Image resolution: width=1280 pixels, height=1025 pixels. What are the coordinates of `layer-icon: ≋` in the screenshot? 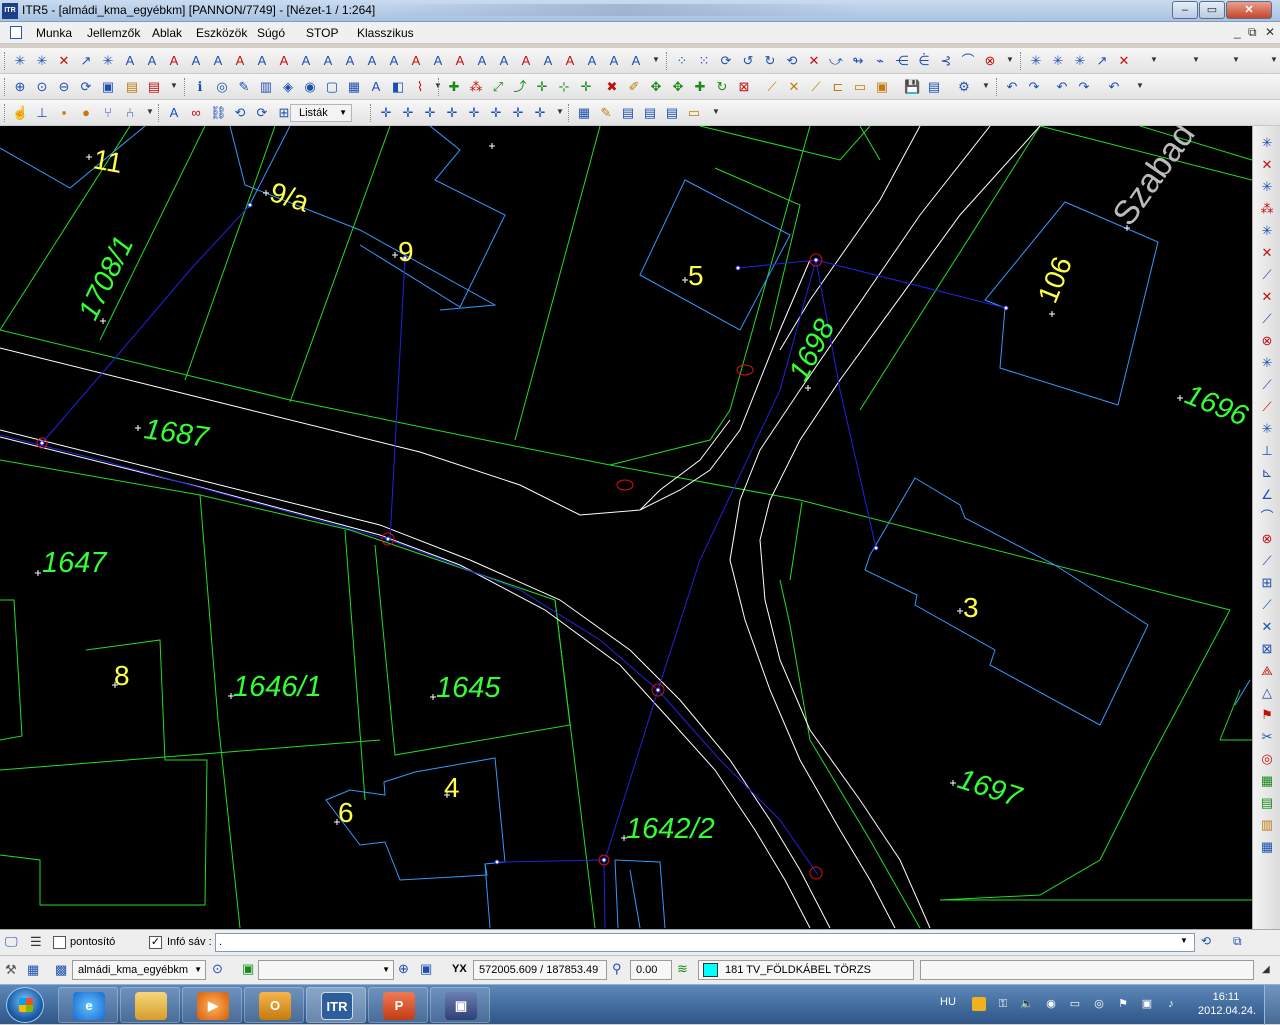 It's located at (682, 969).